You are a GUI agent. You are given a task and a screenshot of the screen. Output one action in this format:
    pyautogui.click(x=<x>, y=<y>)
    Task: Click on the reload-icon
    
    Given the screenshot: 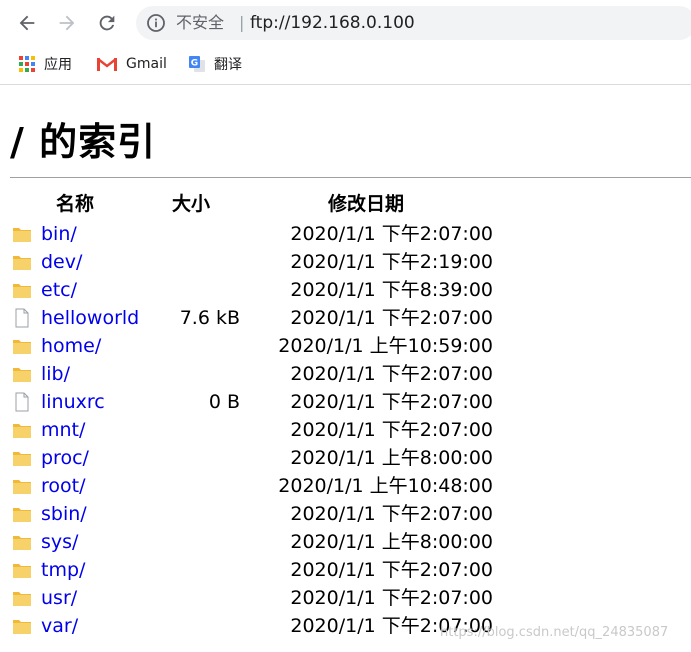 What is the action you would take?
    pyautogui.click(x=107, y=23)
    